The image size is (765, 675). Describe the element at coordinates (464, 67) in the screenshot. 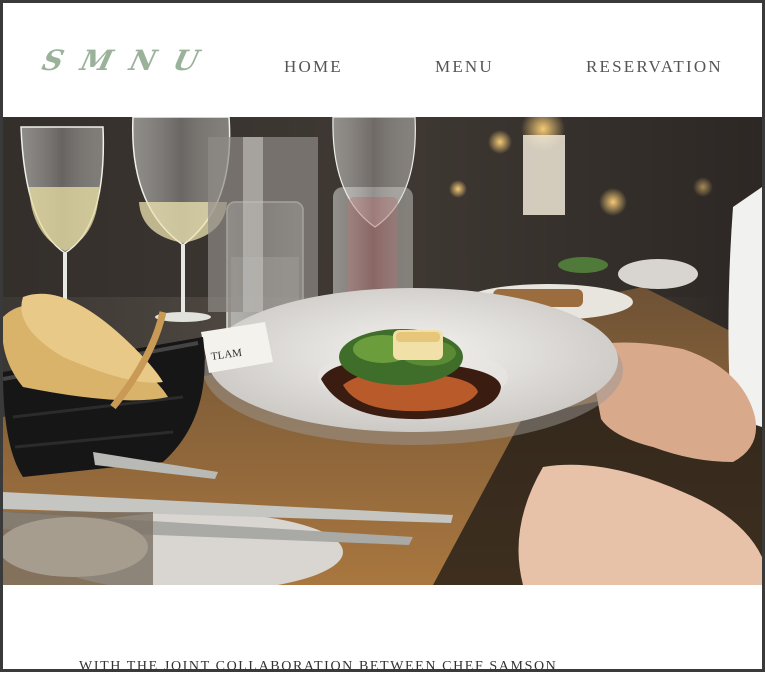

I see `nav-menu-link: MENU` at that location.